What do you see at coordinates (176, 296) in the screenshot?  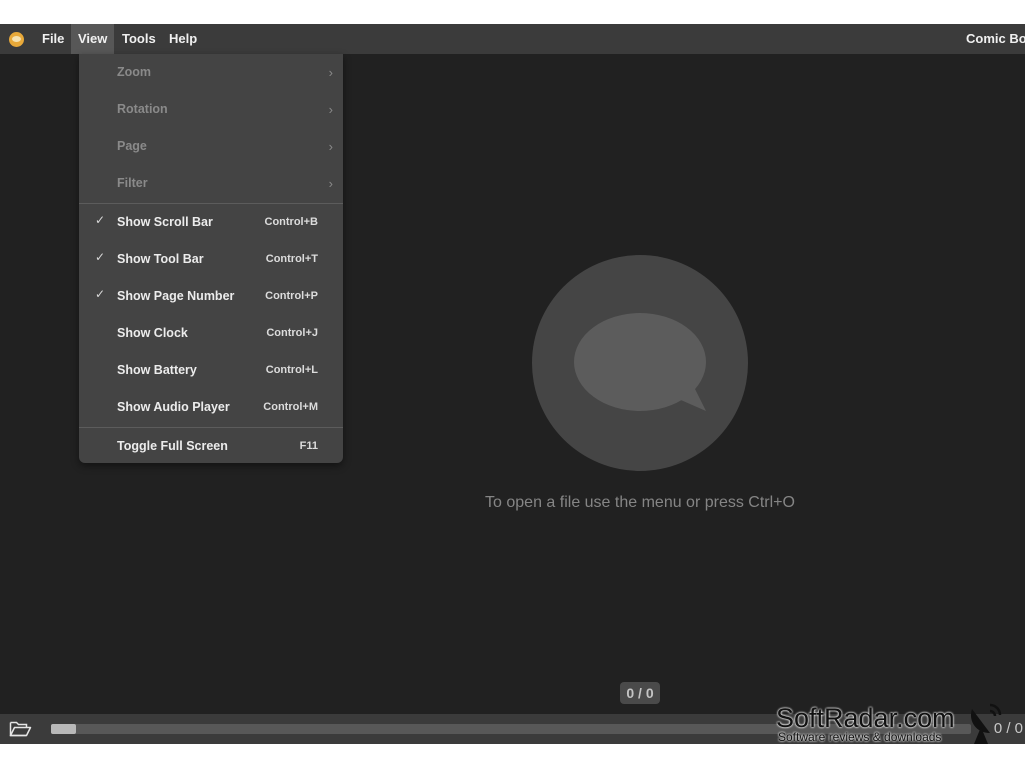 I see `menu-item-label: Show Page Number` at bounding box center [176, 296].